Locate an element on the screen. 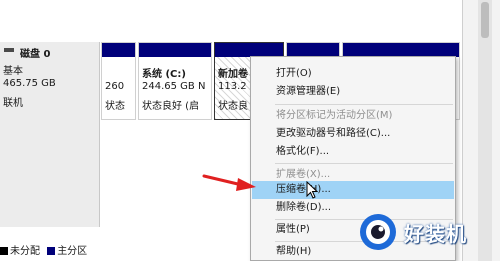 This screenshot has width=500, height=261. legend: 未分配 主分区 is located at coordinates (100, 251).